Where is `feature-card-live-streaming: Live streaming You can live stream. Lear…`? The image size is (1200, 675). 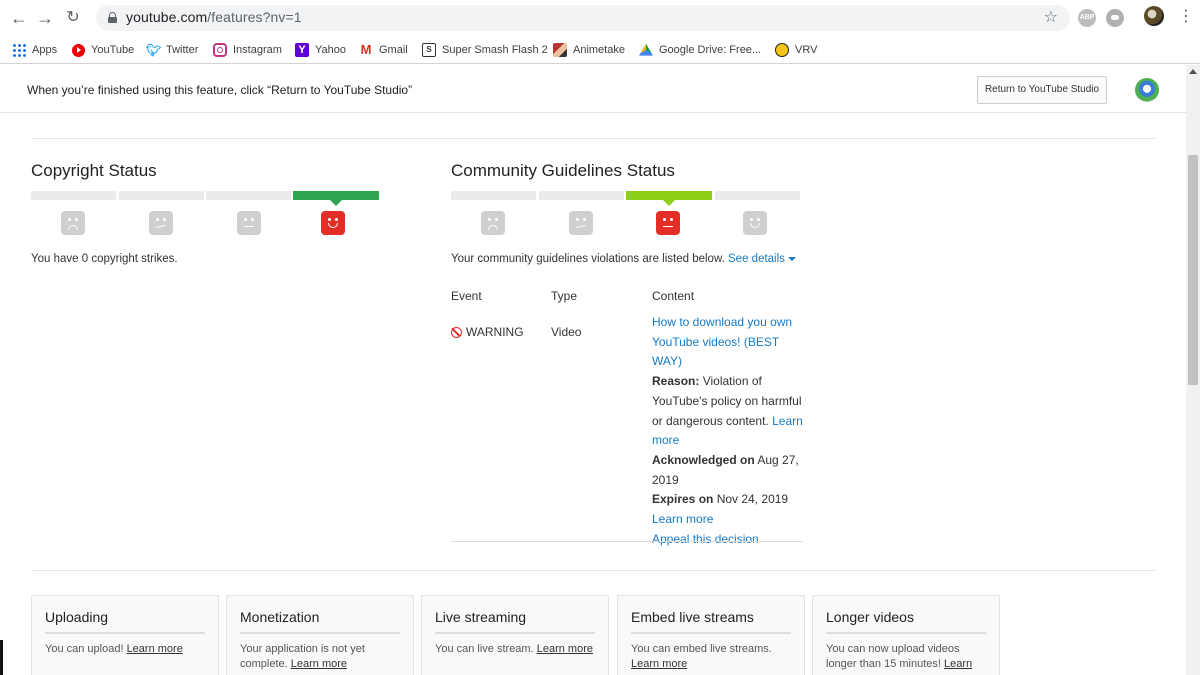
feature-card-live-streaming: Live streaming You can live stream. Lear… is located at coordinates (515, 635).